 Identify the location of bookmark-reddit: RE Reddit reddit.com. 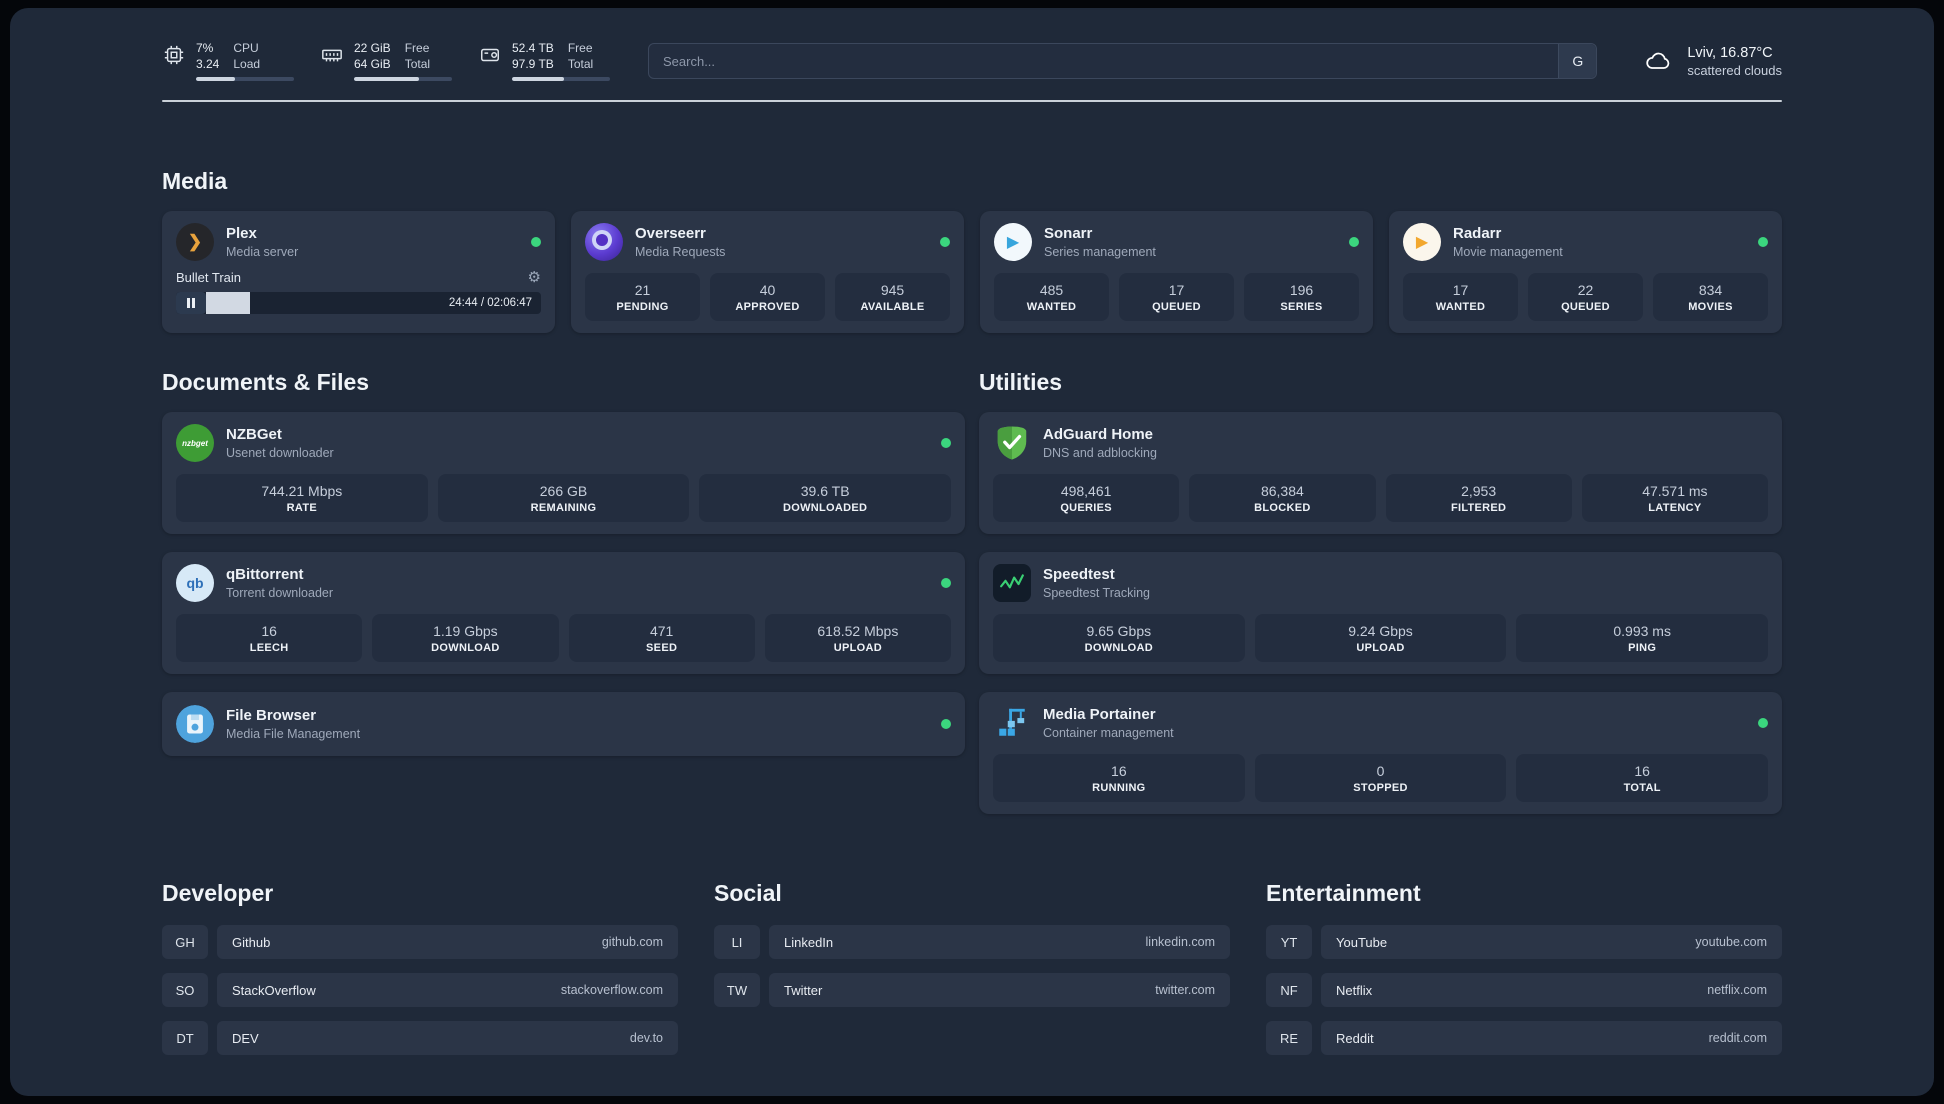
(1524, 1038).